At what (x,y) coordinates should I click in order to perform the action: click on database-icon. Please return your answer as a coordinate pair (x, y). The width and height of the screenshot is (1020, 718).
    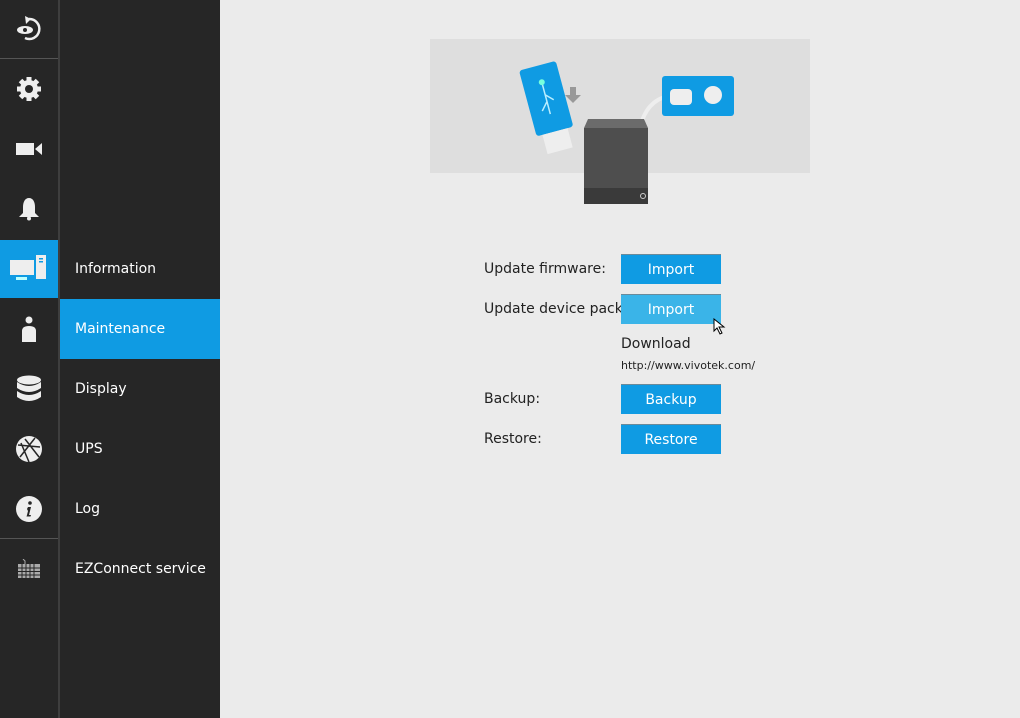
    Looking at the image, I should click on (29, 388).